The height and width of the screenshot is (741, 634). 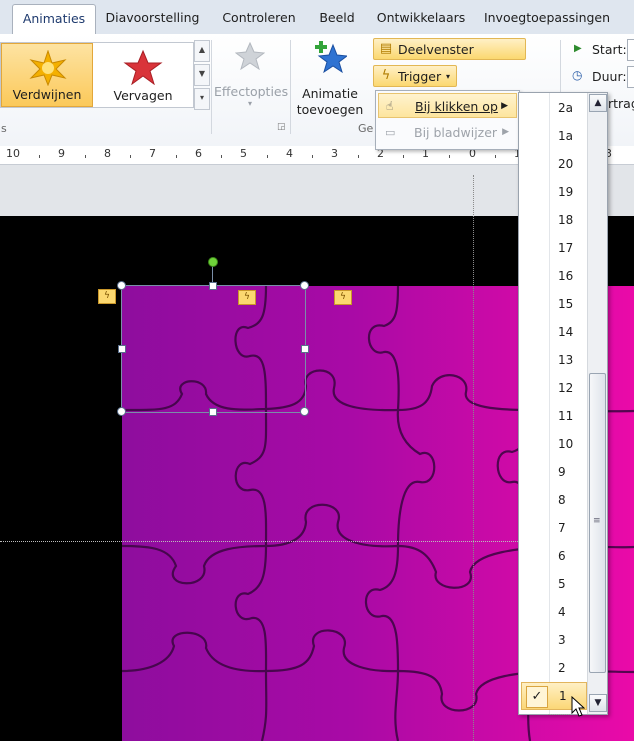 What do you see at coordinates (630, 50) in the screenshot?
I see `start-select` at bounding box center [630, 50].